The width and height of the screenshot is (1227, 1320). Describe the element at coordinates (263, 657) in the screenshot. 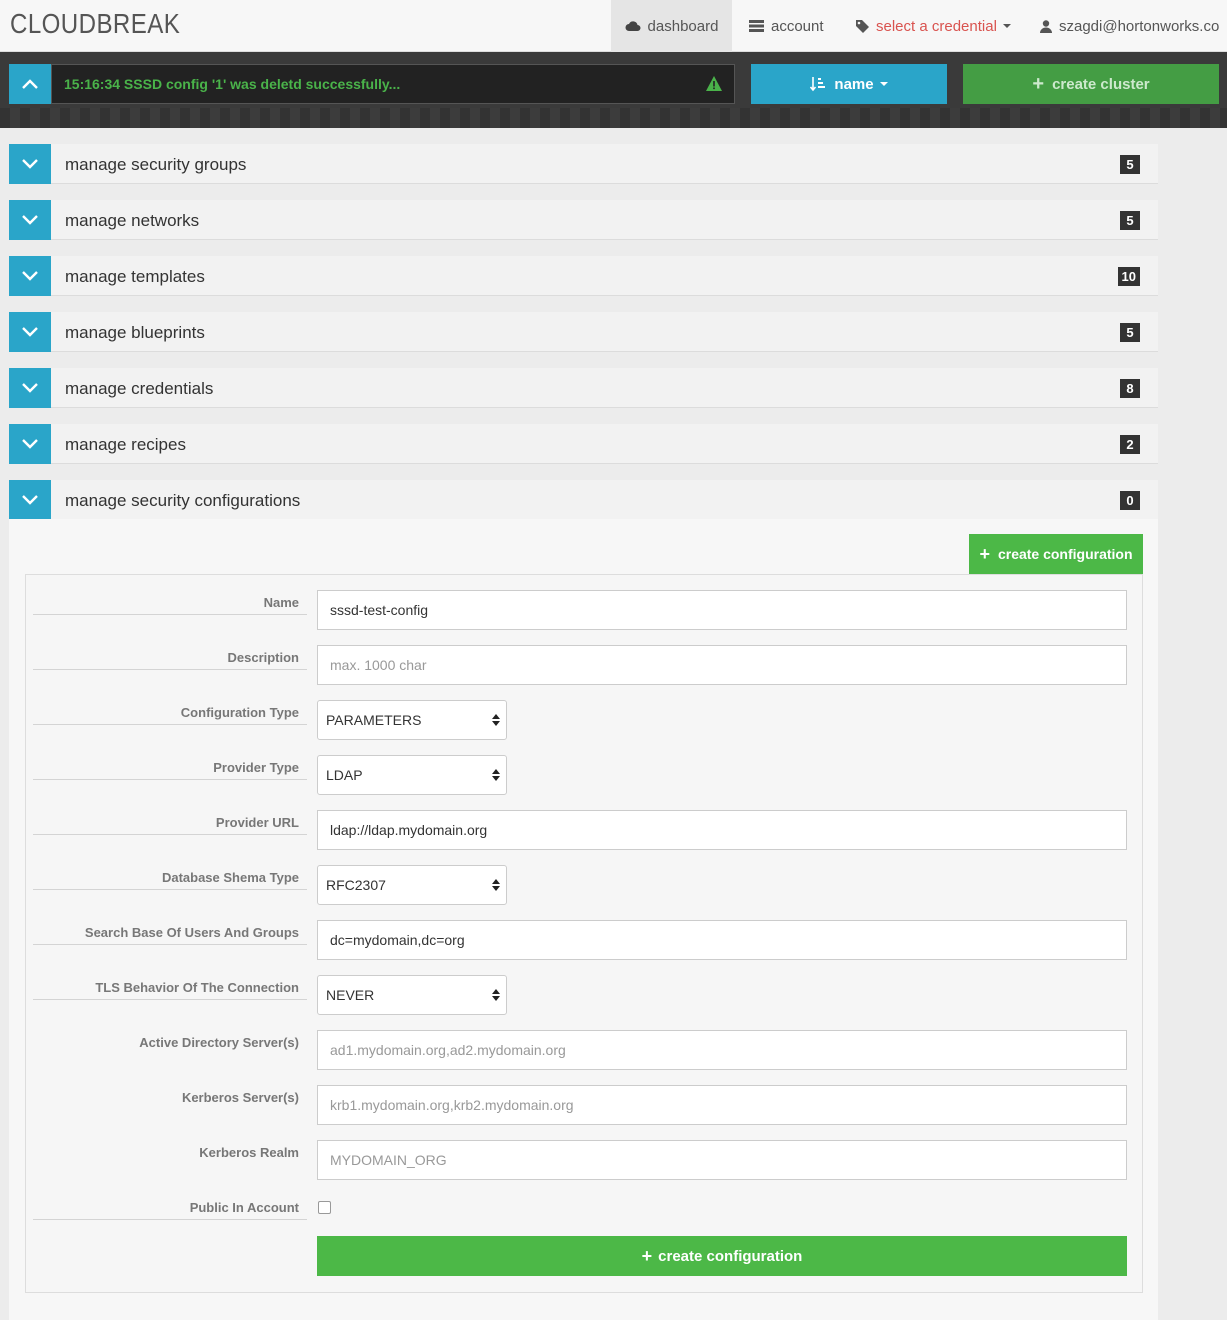

I see `description-label: Description` at that location.